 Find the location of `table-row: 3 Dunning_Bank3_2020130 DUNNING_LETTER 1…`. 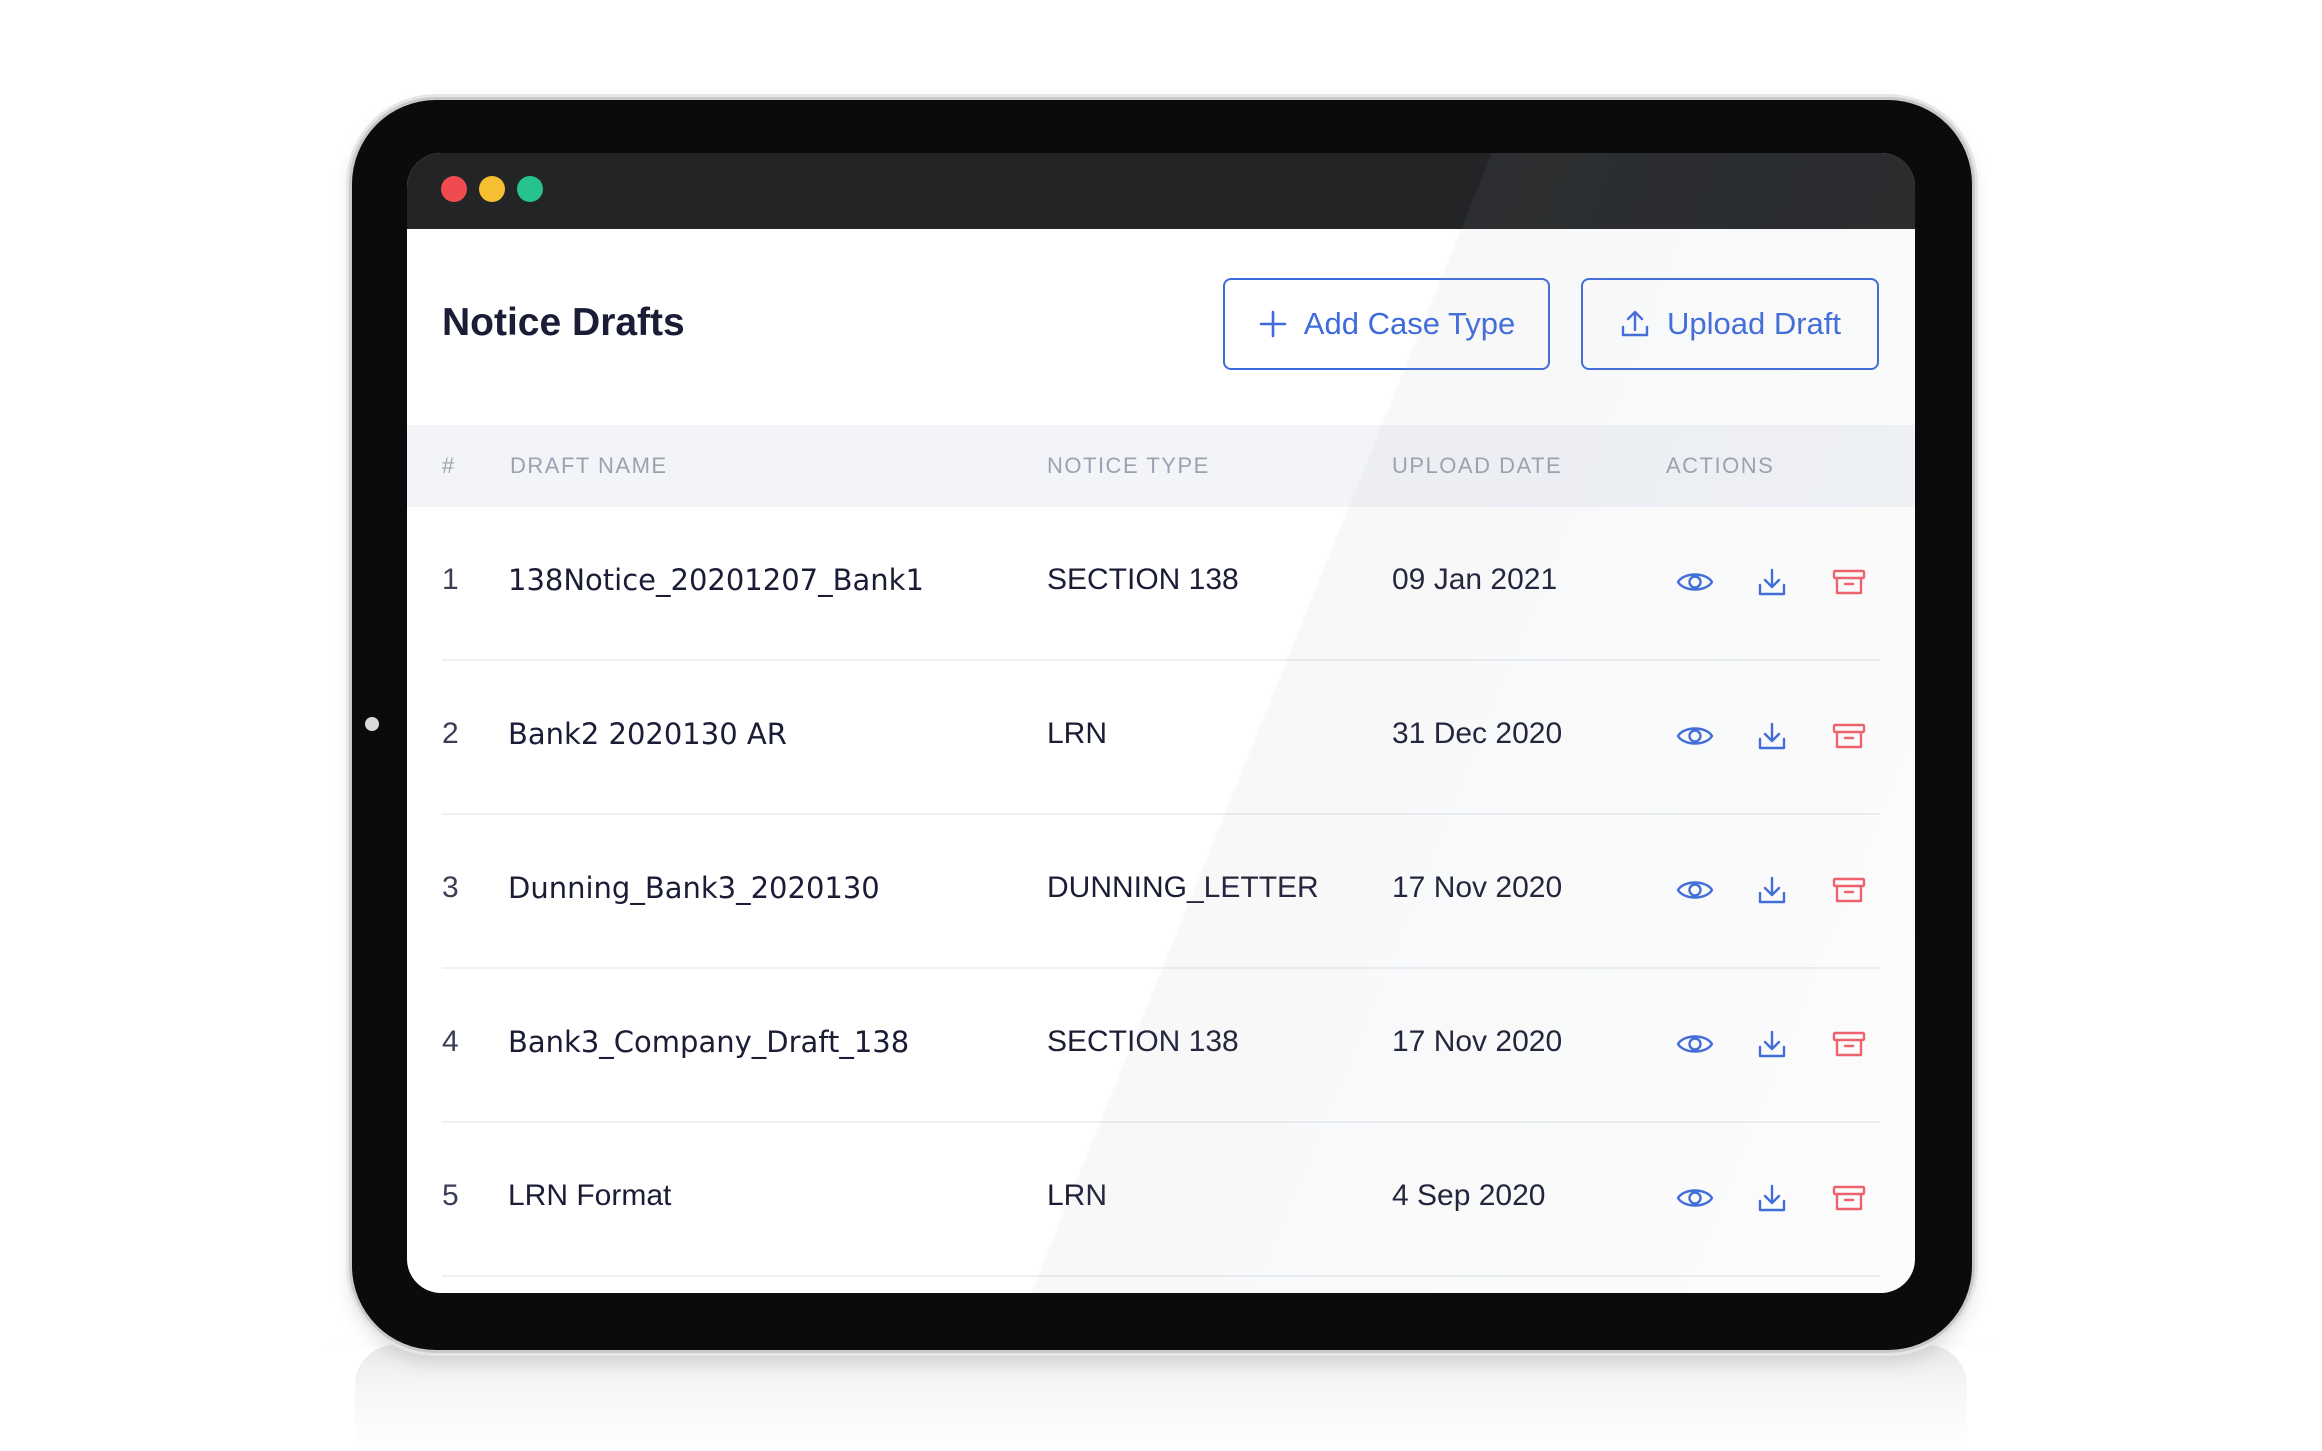

table-row: 3 Dunning_Bank3_2020130 DUNNING_LETTER 1… is located at coordinates (1161, 892).